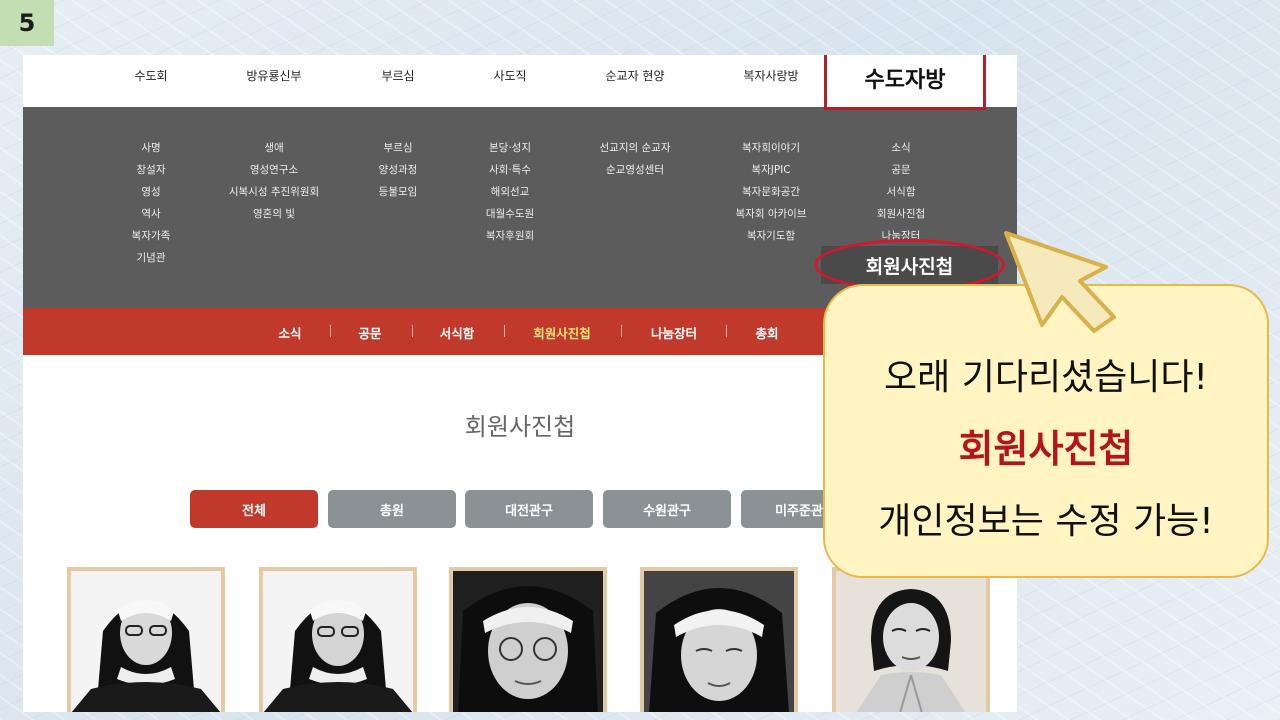 Image resolution: width=1280 pixels, height=720 pixels. What do you see at coordinates (274, 148) in the screenshot?
I see `mega-link: 생애` at bounding box center [274, 148].